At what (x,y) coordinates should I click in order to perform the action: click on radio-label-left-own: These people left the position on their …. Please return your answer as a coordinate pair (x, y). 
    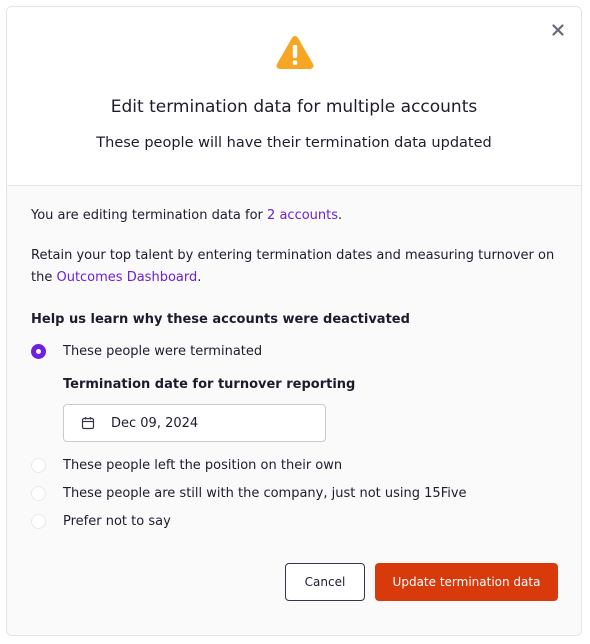
    Looking at the image, I should click on (203, 465).